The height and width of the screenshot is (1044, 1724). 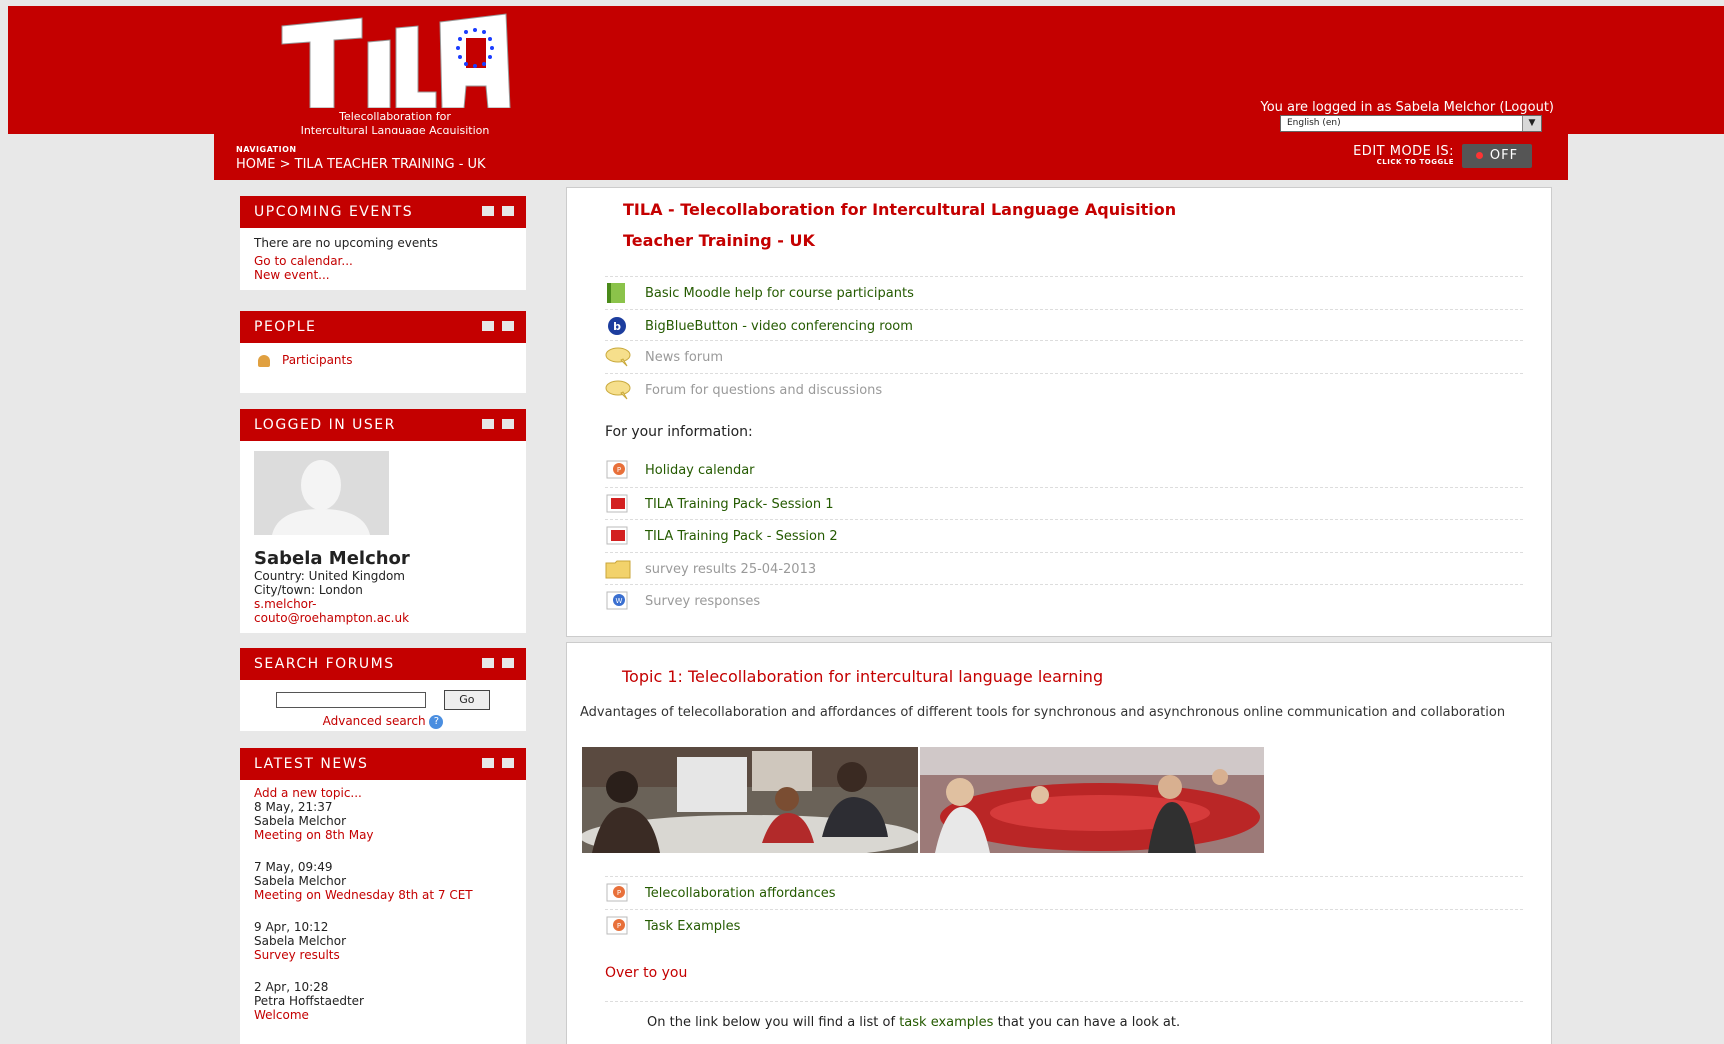 I want to click on search-go-button: Go, so click(x=466, y=700).